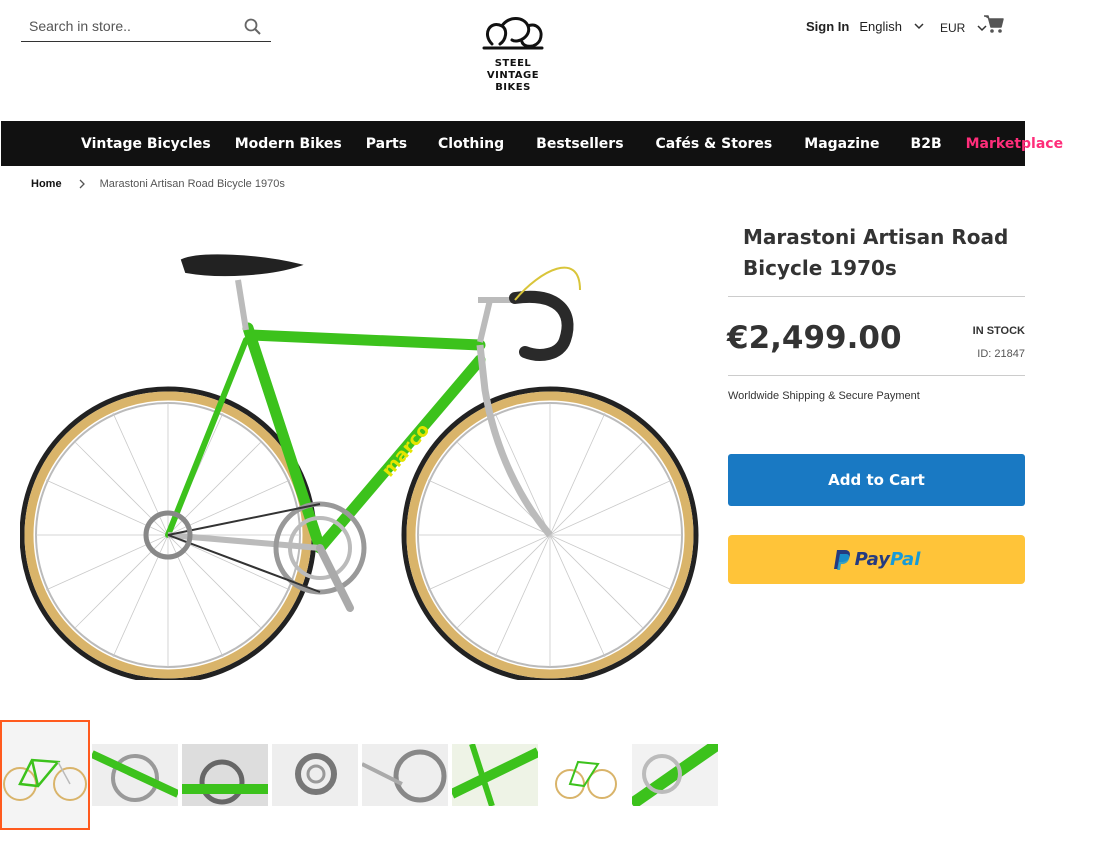 This screenshot has width=1111, height=848. Describe the element at coordinates (471, 144) in the screenshot. I see `nav-clothing: Clothing` at that location.